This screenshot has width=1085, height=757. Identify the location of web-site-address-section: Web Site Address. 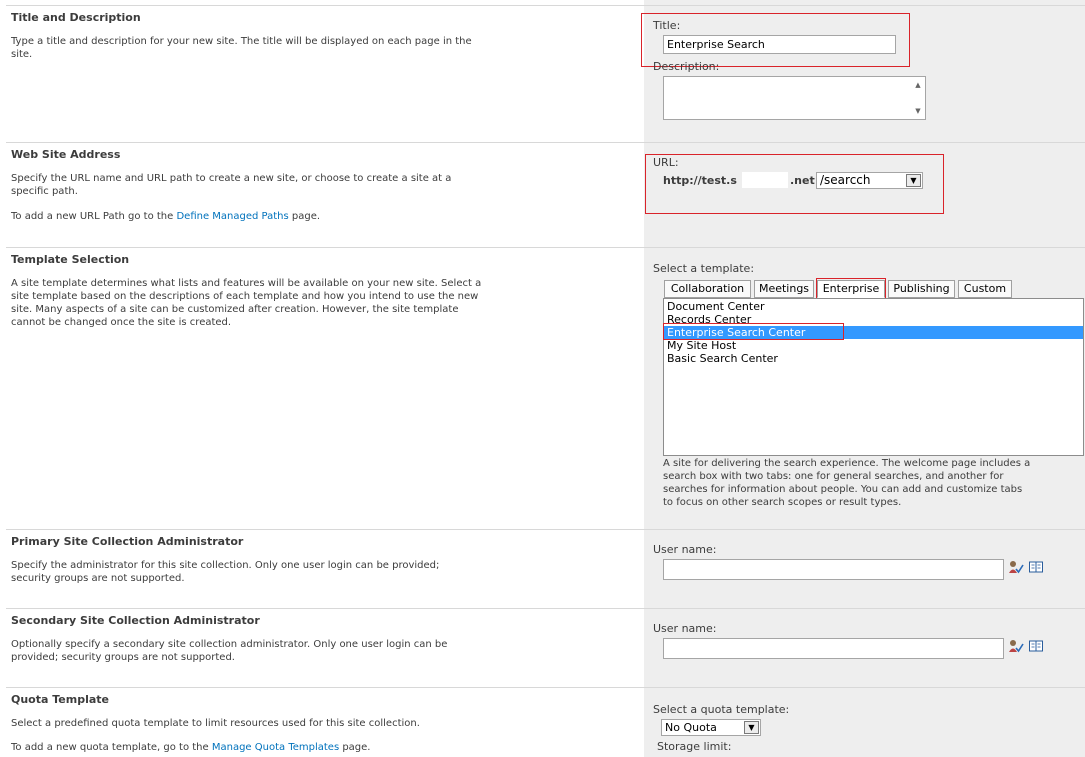
(65, 154).